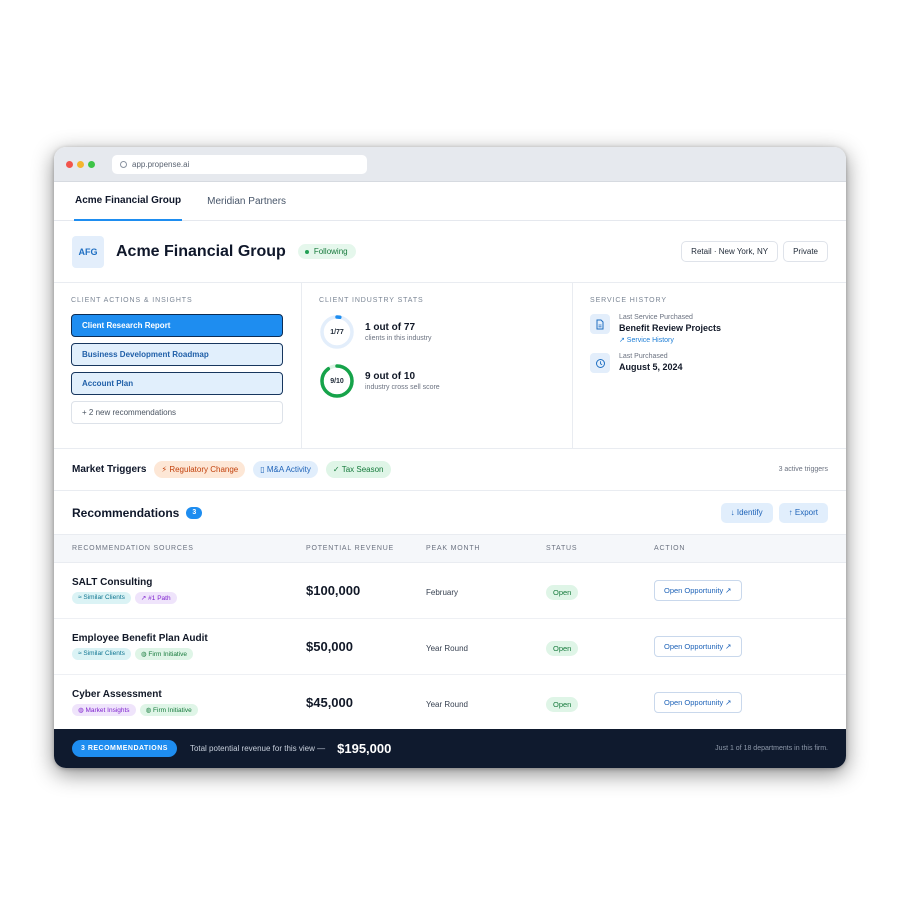  What do you see at coordinates (306, 251) in the screenshot?
I see `status-dot-icon` at bounding box center [306, 251].